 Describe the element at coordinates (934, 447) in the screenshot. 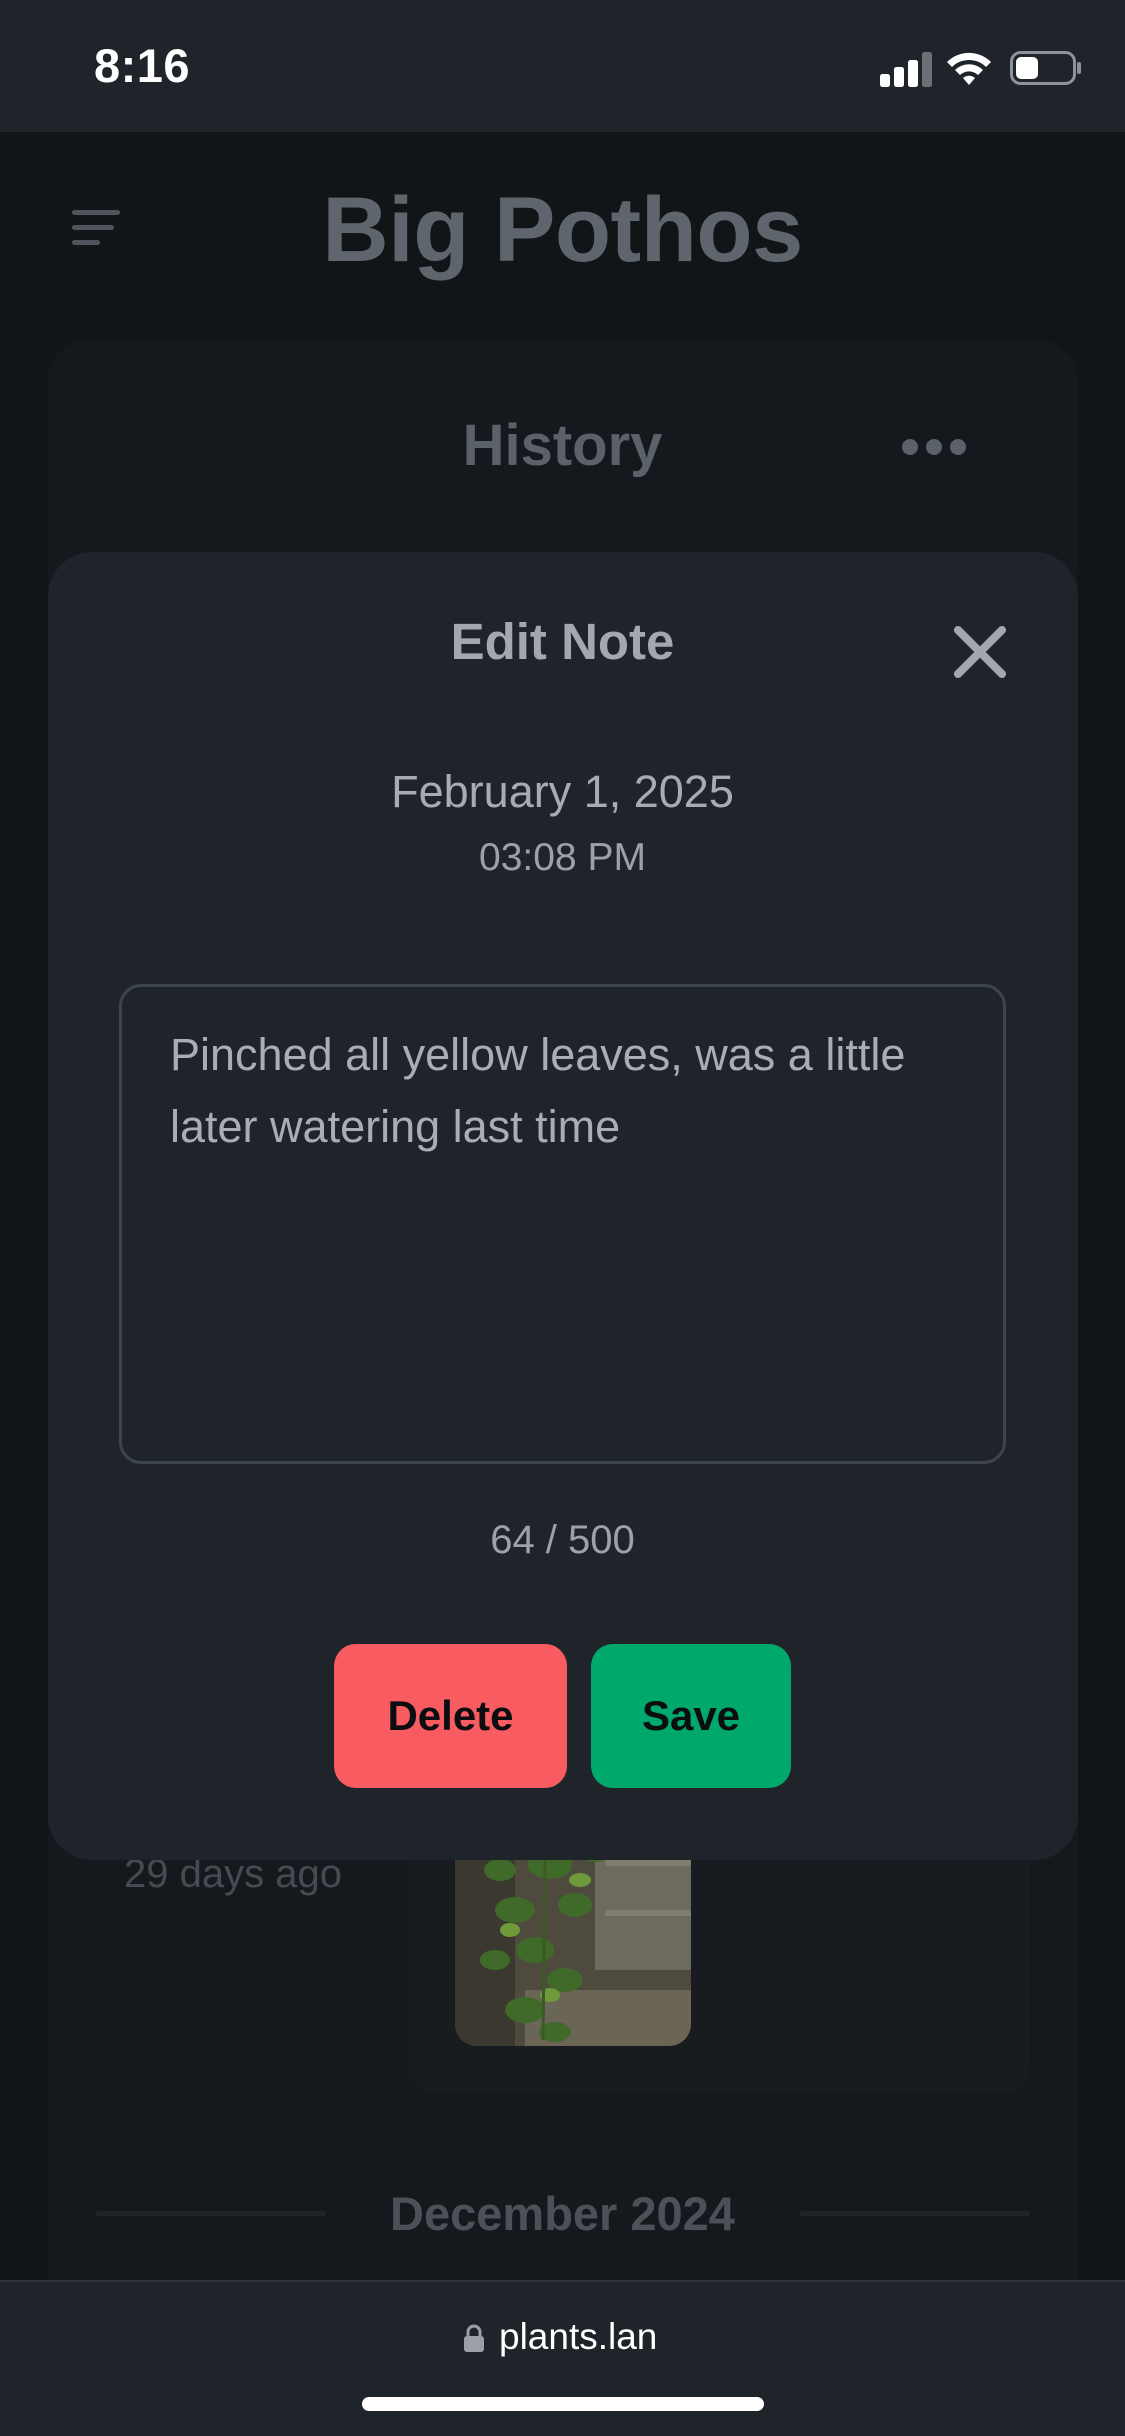

I see `more-options-icon` at that location.